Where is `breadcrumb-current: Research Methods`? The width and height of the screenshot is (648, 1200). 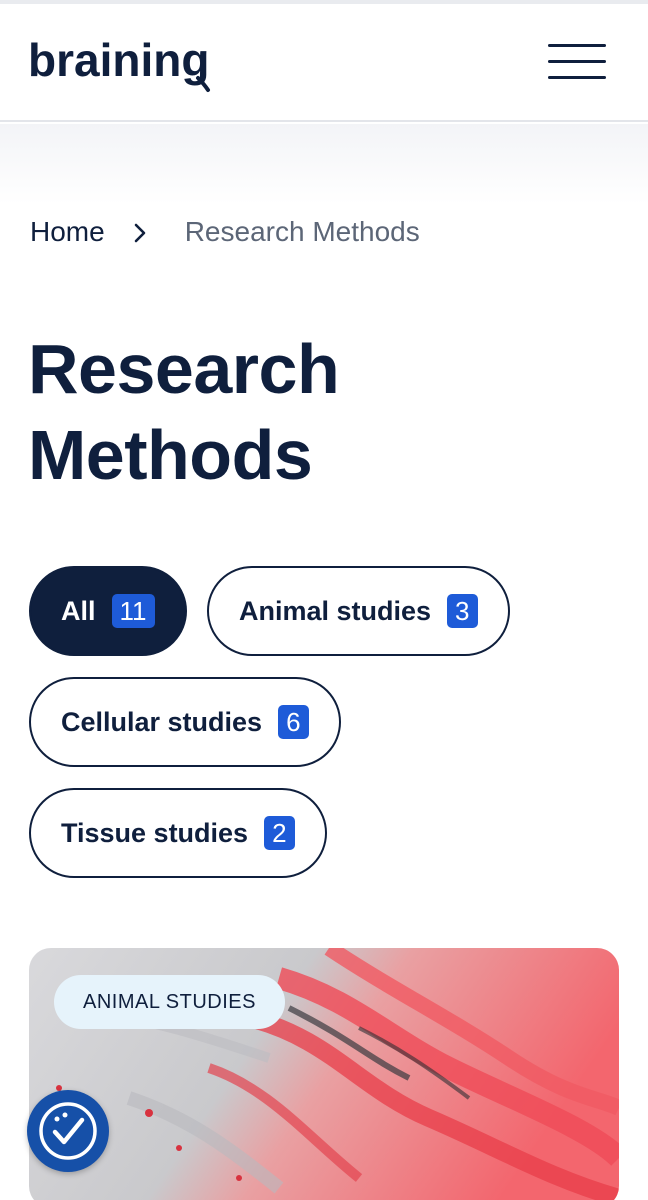 breadcrumb-current: Research Methods is located at coordinates (302, 231).